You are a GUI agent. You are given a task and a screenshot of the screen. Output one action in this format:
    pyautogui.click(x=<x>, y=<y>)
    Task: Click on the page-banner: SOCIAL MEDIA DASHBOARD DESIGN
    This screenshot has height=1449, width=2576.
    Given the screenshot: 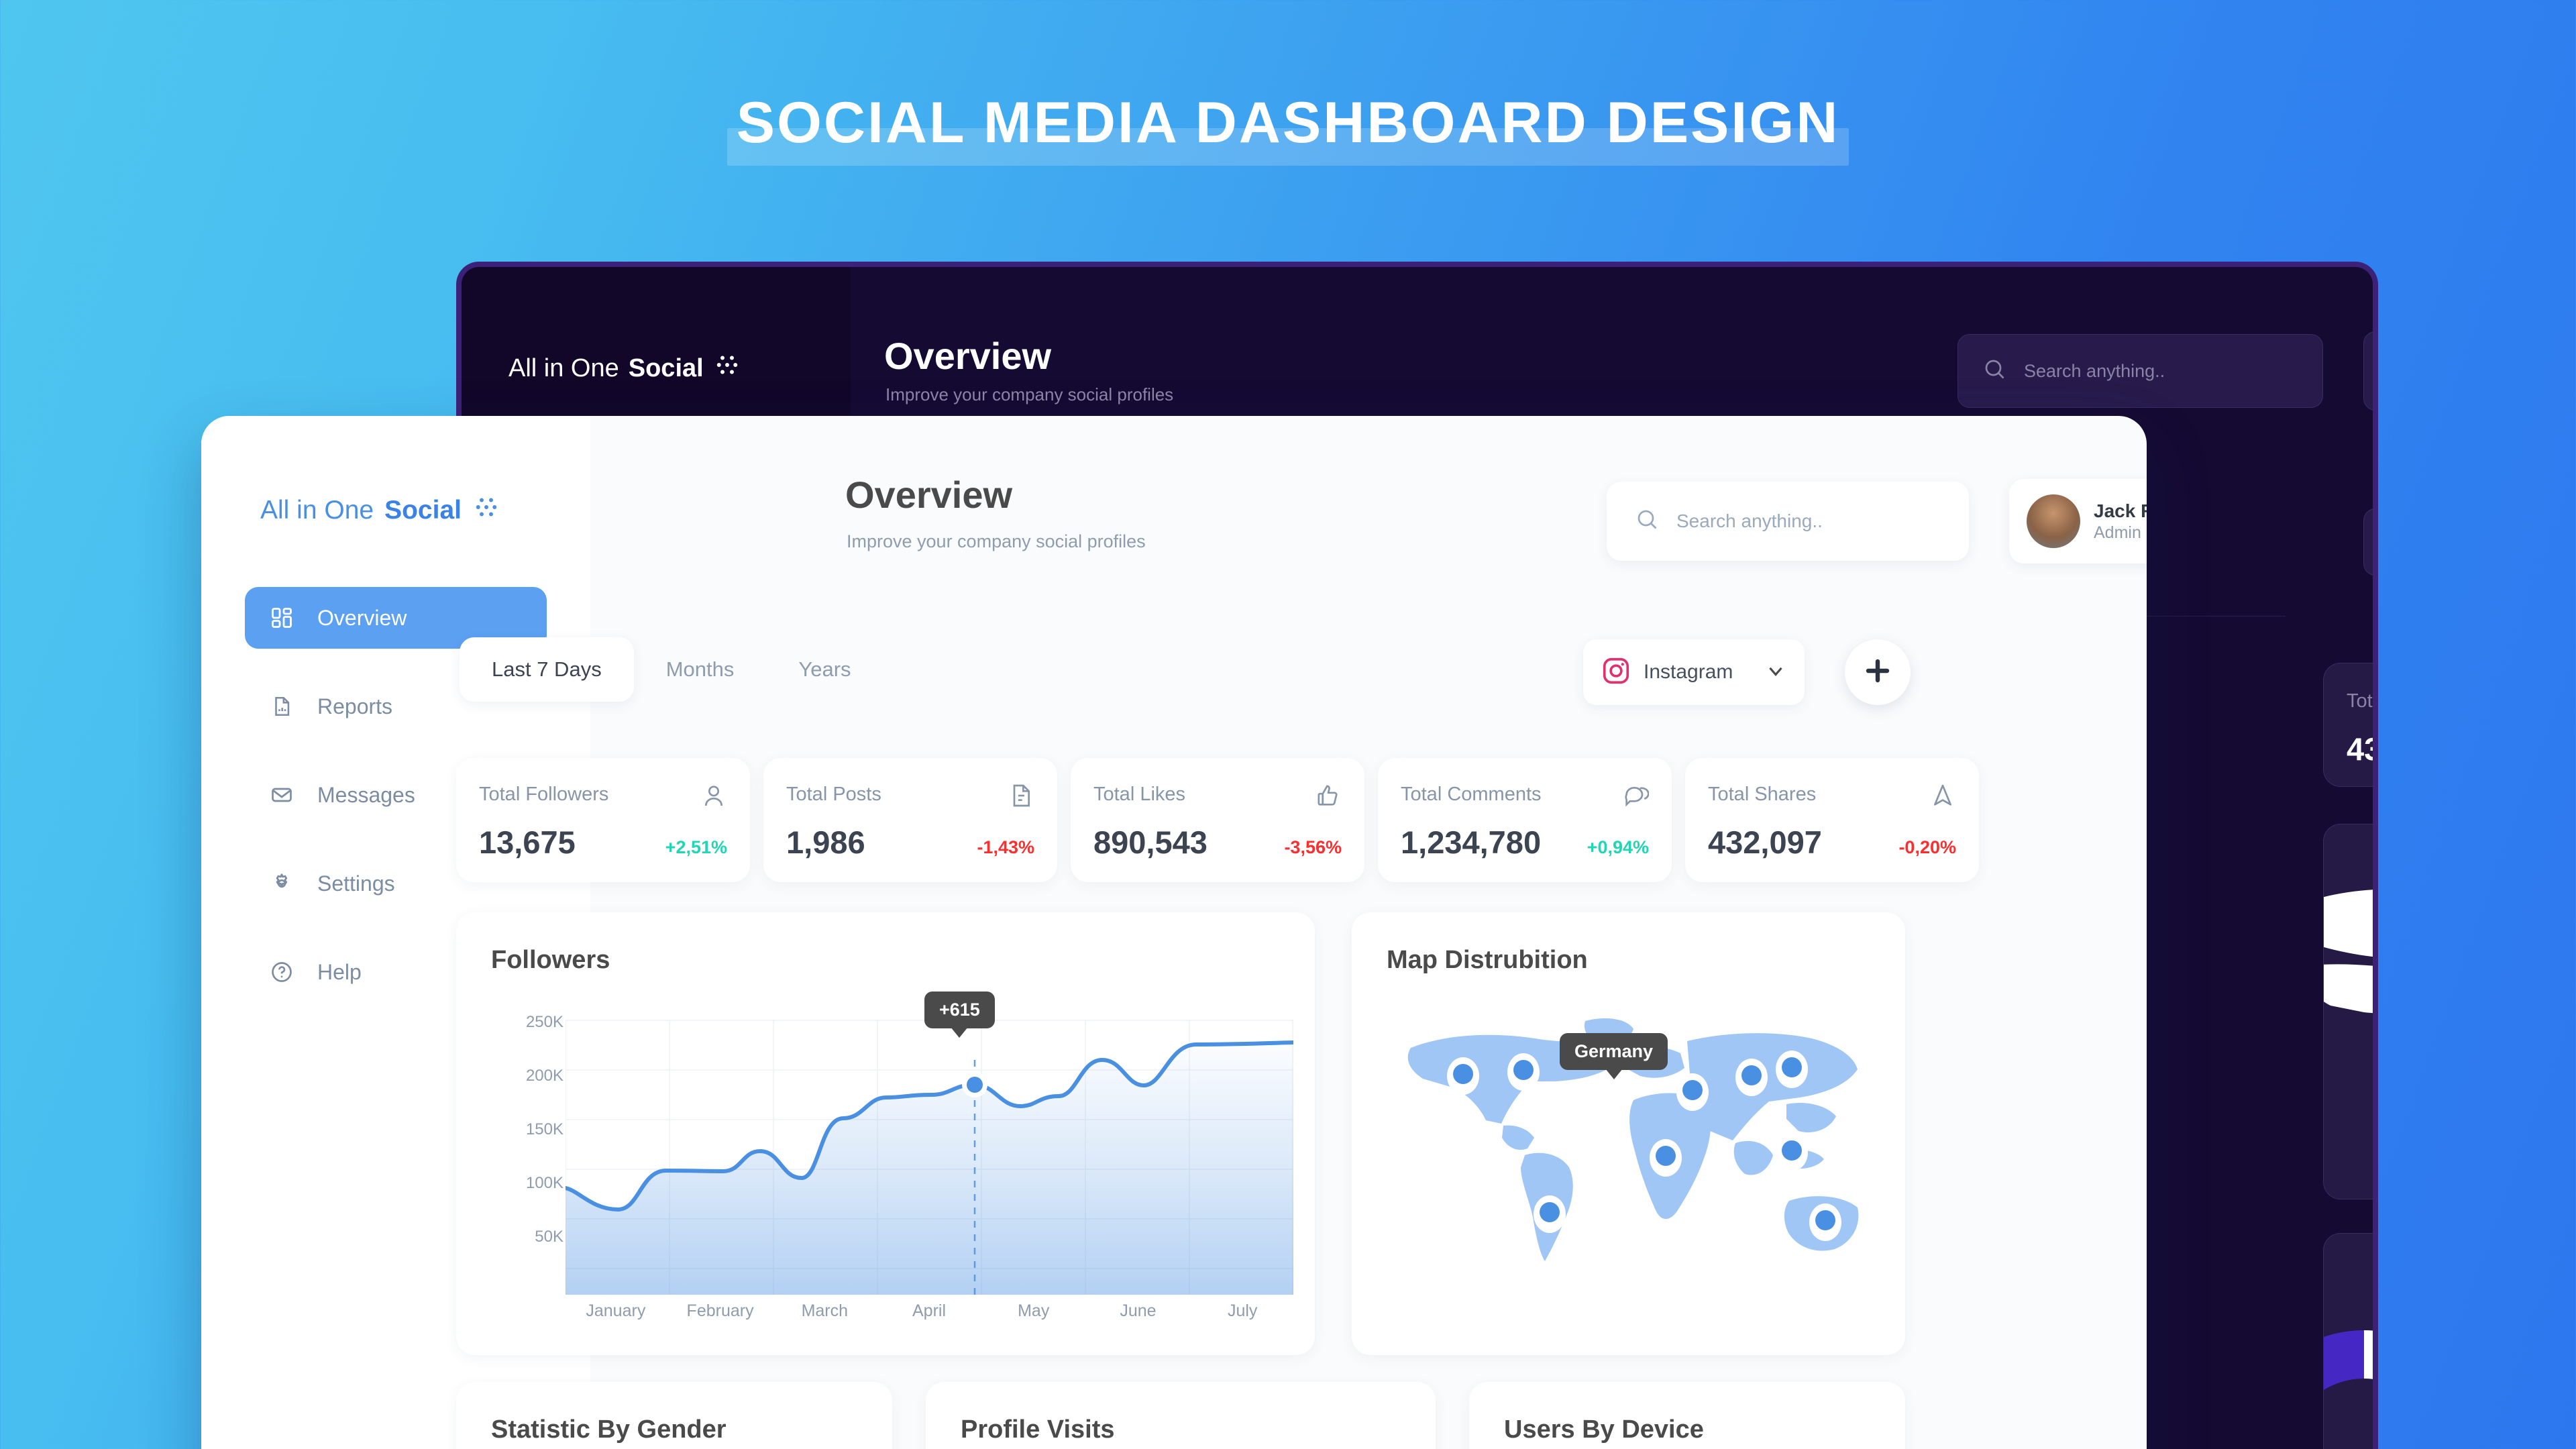 What is the action you would take?
    pyautogui.click(x=1288, y=126)
    